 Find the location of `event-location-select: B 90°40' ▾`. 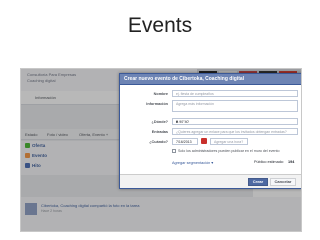

event-location-select: B 90°40' ▾ is located at coordinates (235, 121).